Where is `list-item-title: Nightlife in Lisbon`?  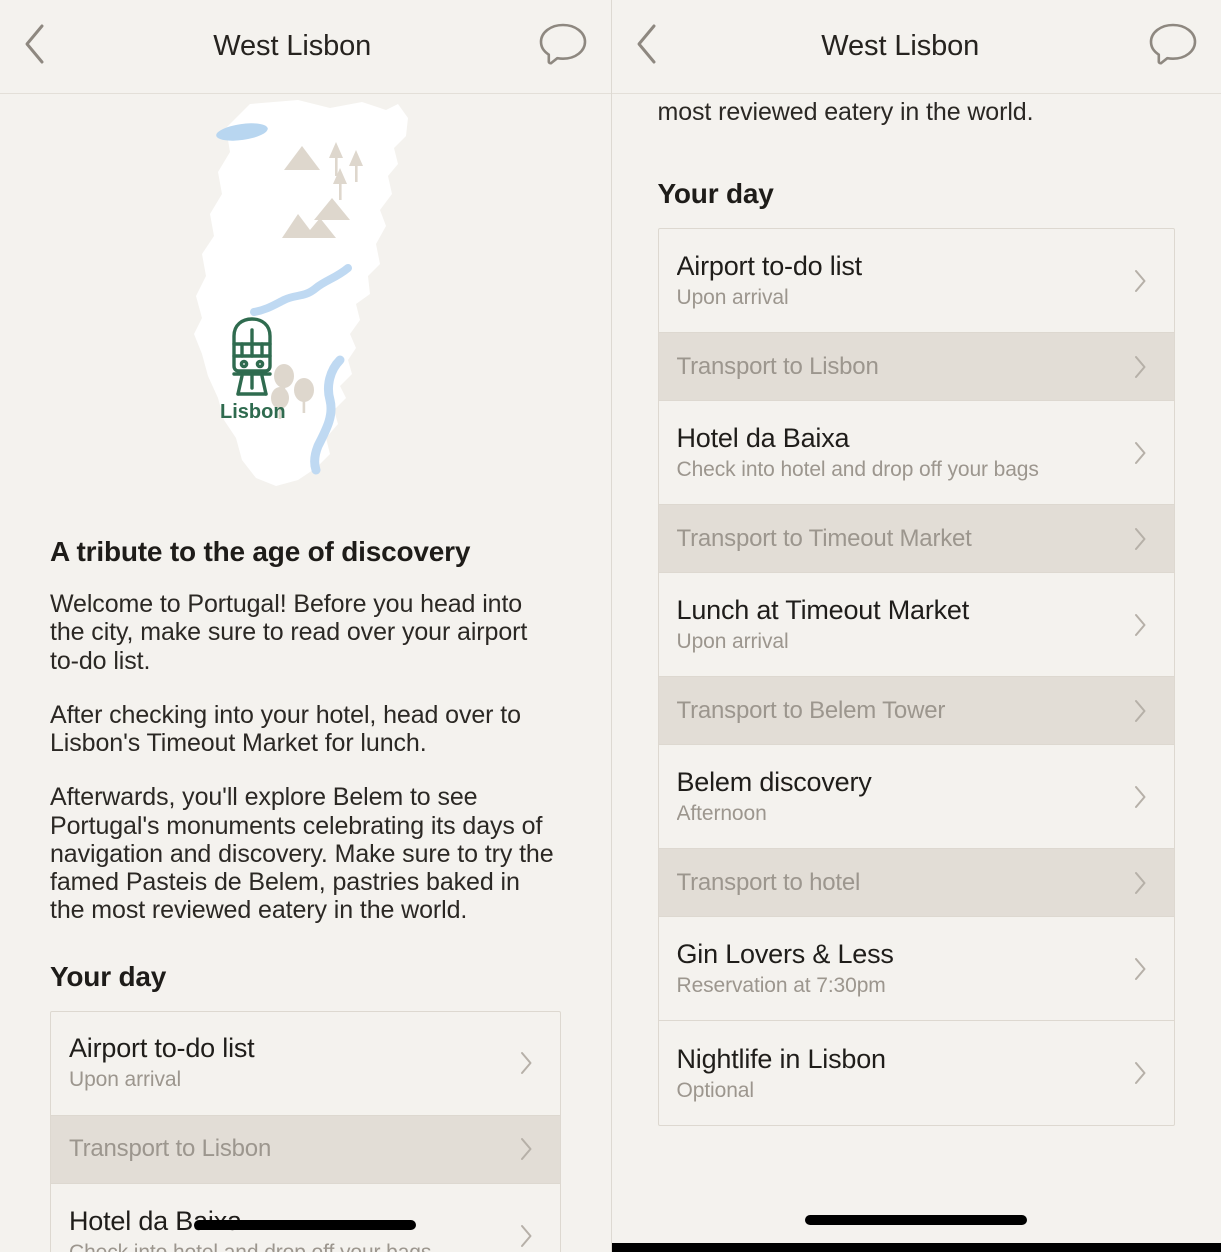
list-item-title: Nightlife in Lisbon is located at coordinates (781, 1058).